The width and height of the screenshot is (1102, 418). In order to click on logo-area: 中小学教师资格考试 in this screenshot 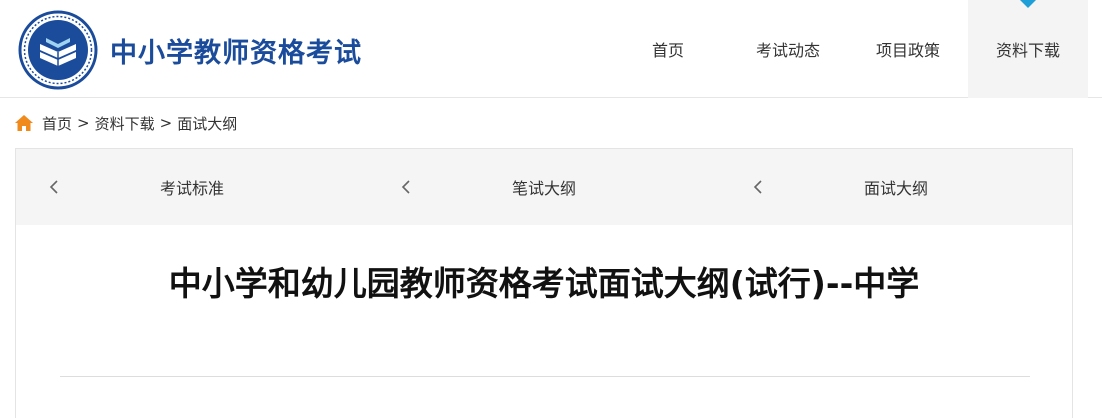, I will do `click(190, 50)`.